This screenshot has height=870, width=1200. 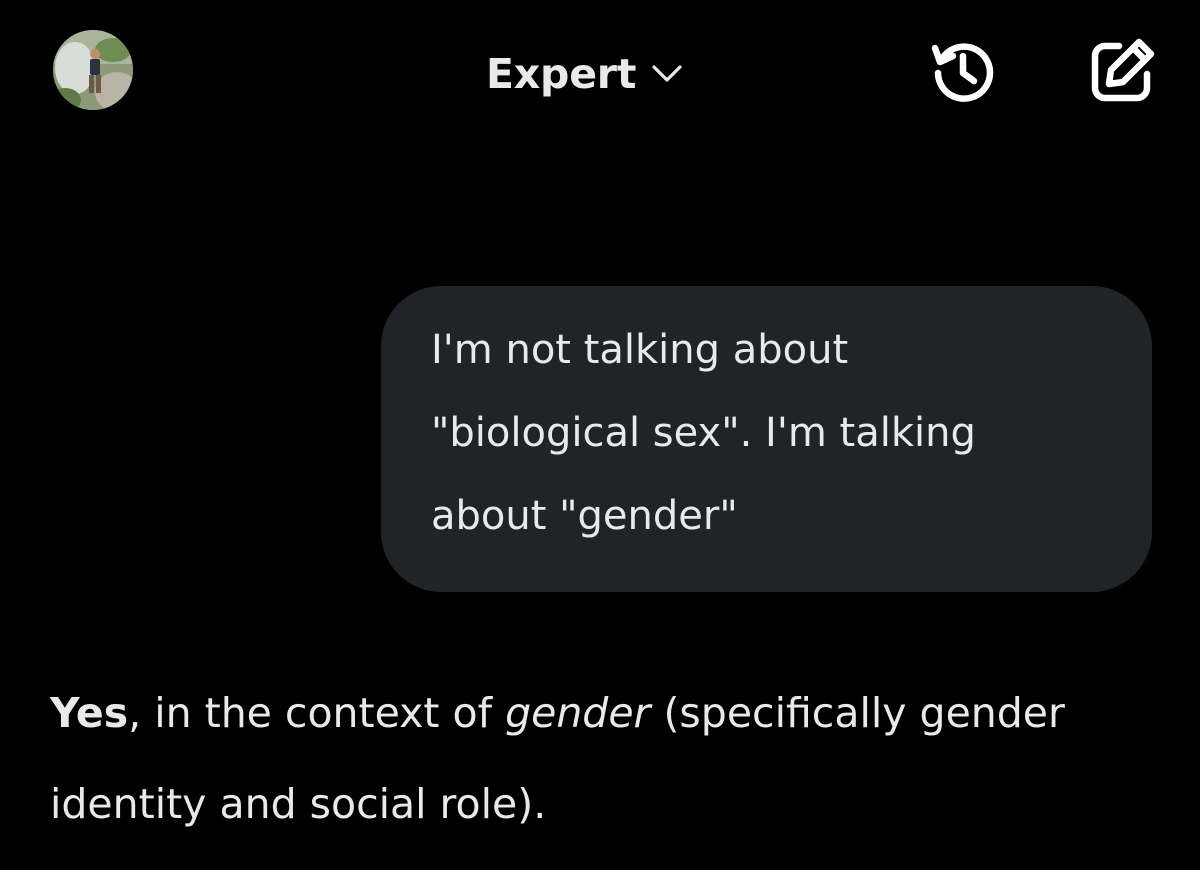 I want to click on assistant-bold-lead: Yes, so click(x=89, y=713).